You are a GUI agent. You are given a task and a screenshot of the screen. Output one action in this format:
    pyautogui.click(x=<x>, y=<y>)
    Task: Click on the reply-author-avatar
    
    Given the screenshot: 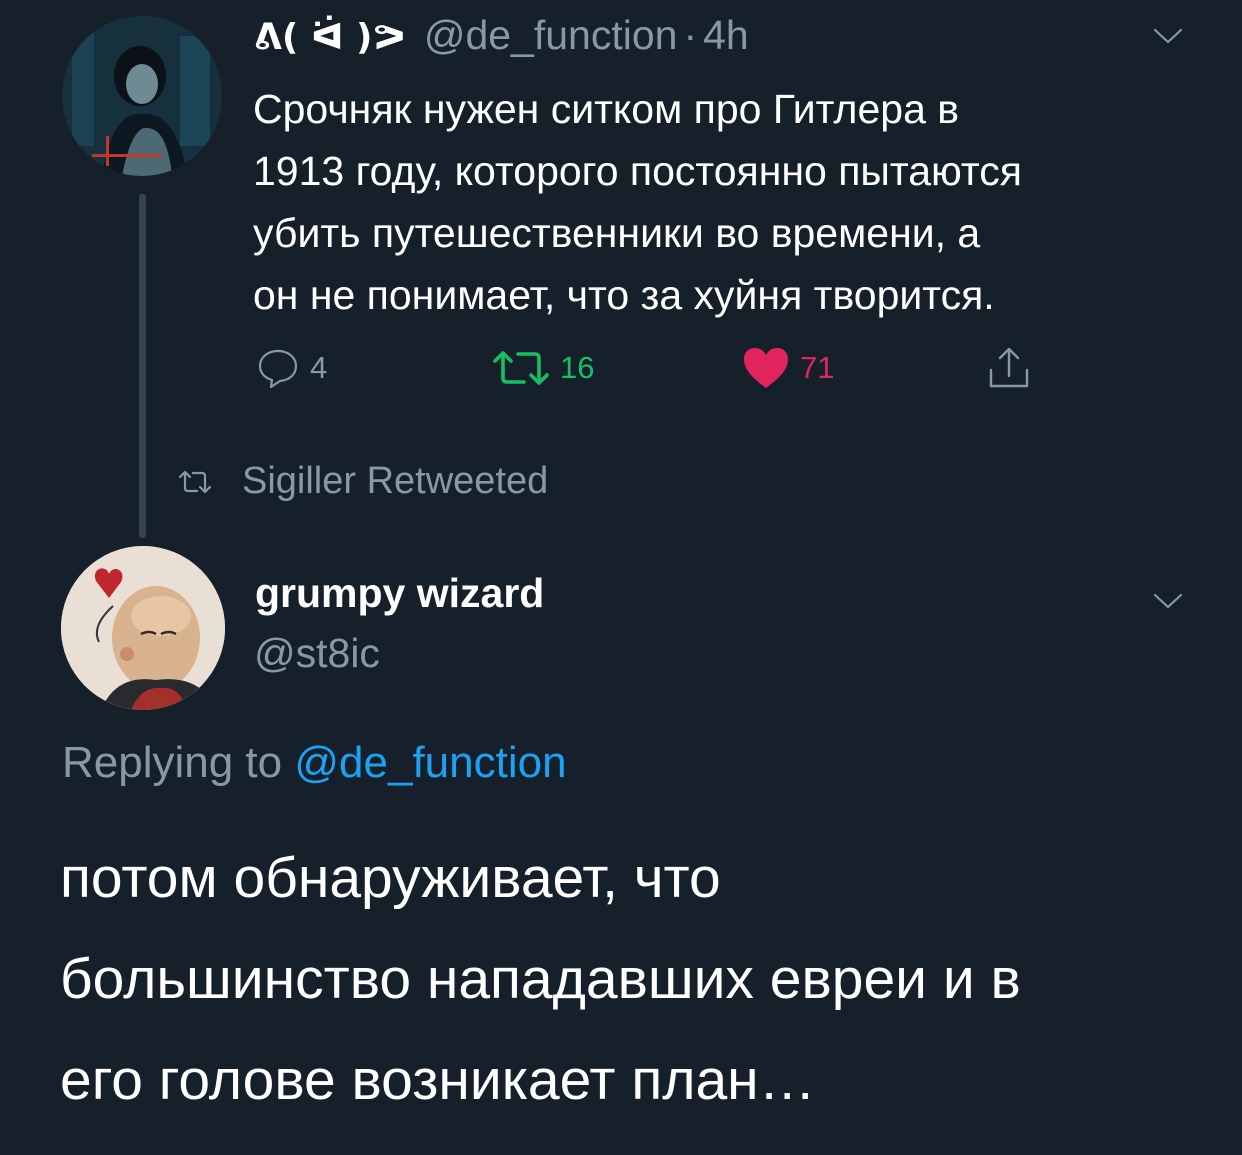 What is the action you would take?
    pyautogui.click(x=143, y=628)
    